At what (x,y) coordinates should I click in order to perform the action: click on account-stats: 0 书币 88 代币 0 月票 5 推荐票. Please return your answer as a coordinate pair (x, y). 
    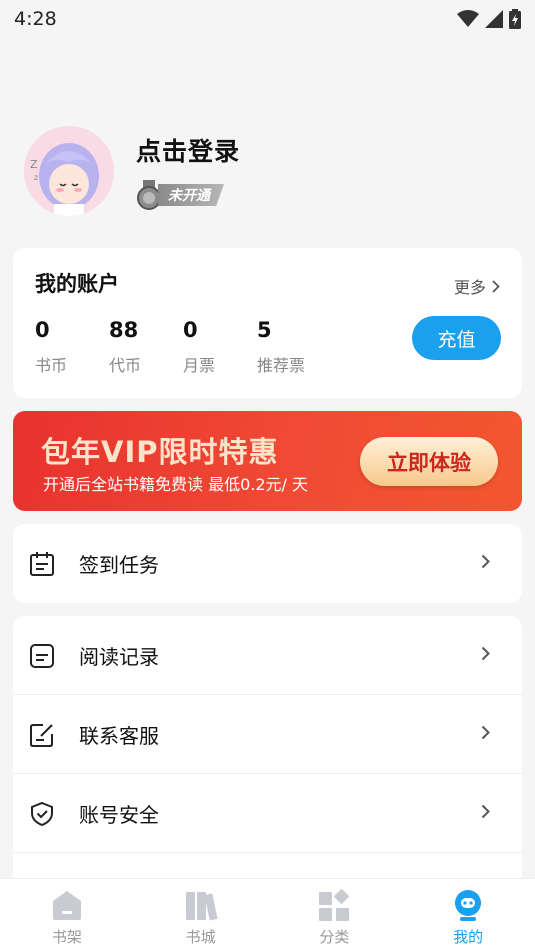
    Looking at the image, I should click on (183, 347).